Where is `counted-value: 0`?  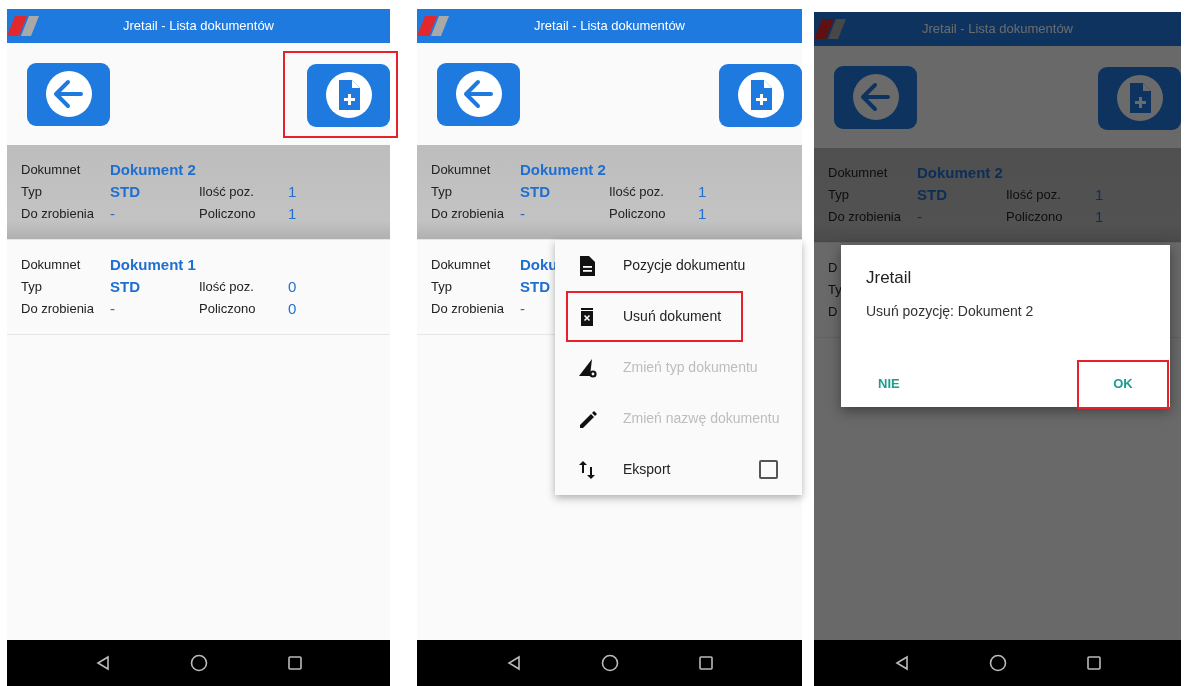 counted-value: 0 is located at coordinates (292, 308).